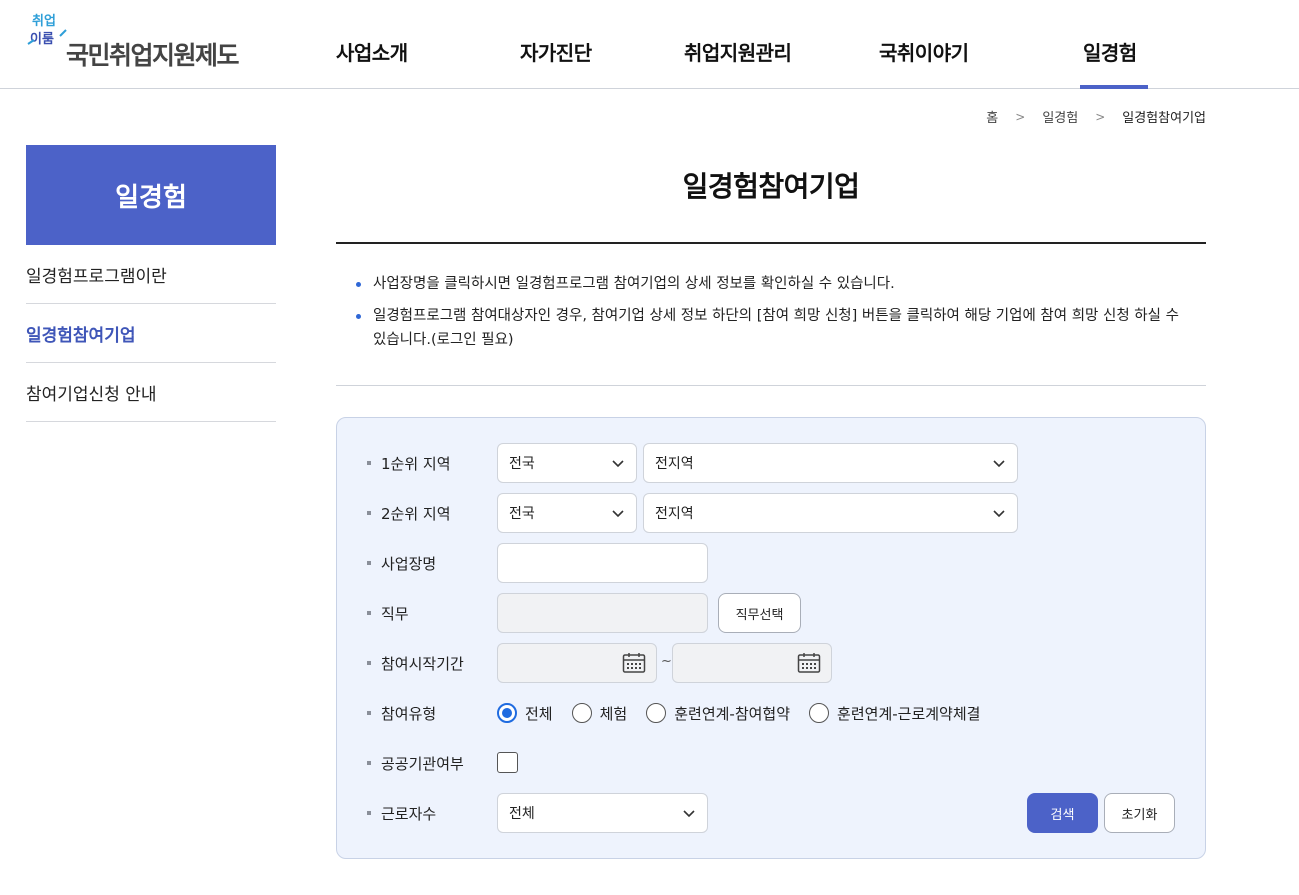 The image size is (1299, 895). What do you see at coordinates (401, 713) in the screenshot?
I see `type-label: 참여유형` at bounding box center [401, 713].